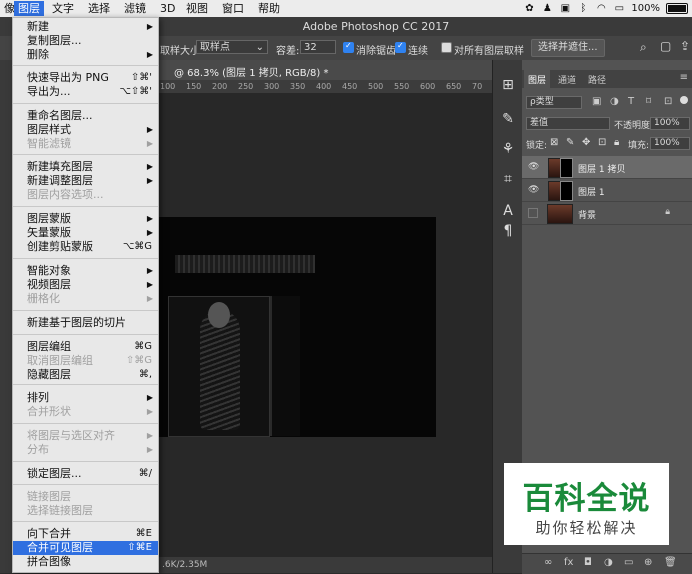 The width and height of the screenshot is (692, 574). Describe the element at coordinates (99, 8) in the screenshot. I see `menubar-item-select: 选择` at that location.